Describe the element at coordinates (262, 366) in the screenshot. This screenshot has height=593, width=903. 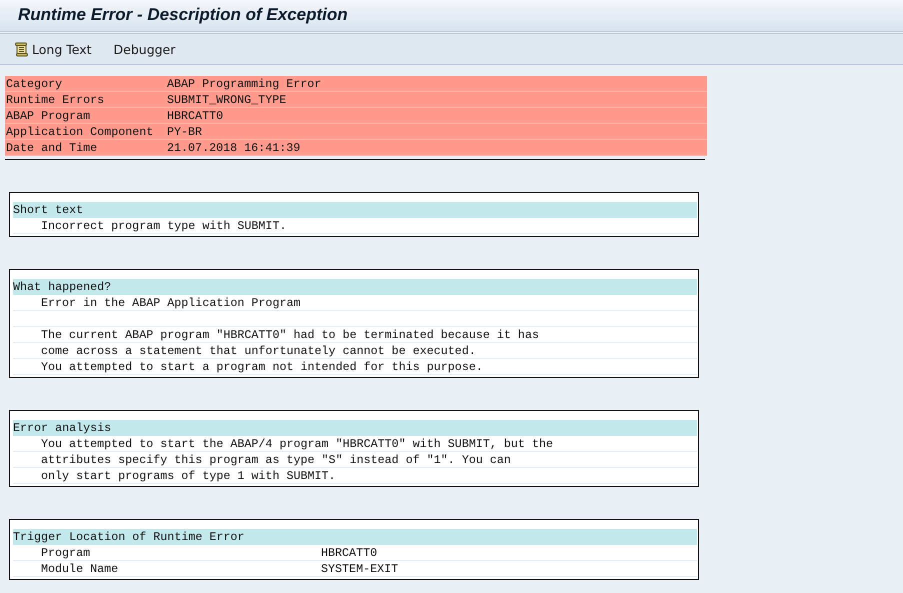
I see `message-line: You attempted to start a program not intended for this purpose.` at that location.